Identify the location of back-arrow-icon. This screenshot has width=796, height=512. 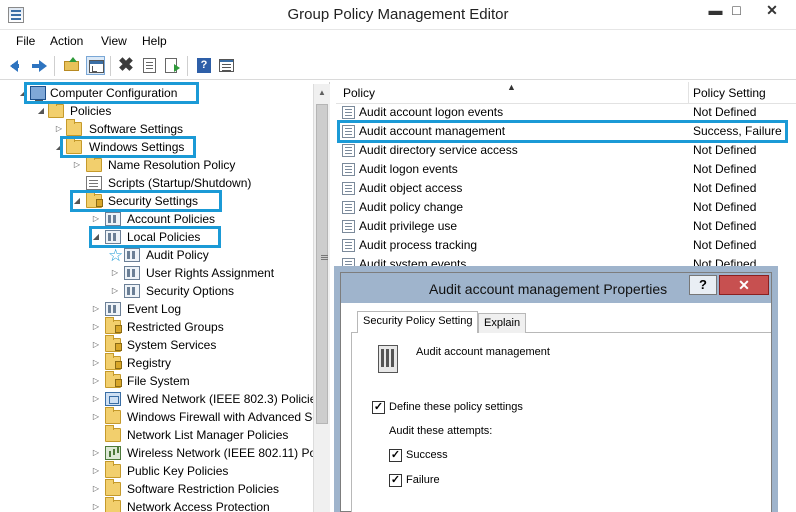
(17, 65).